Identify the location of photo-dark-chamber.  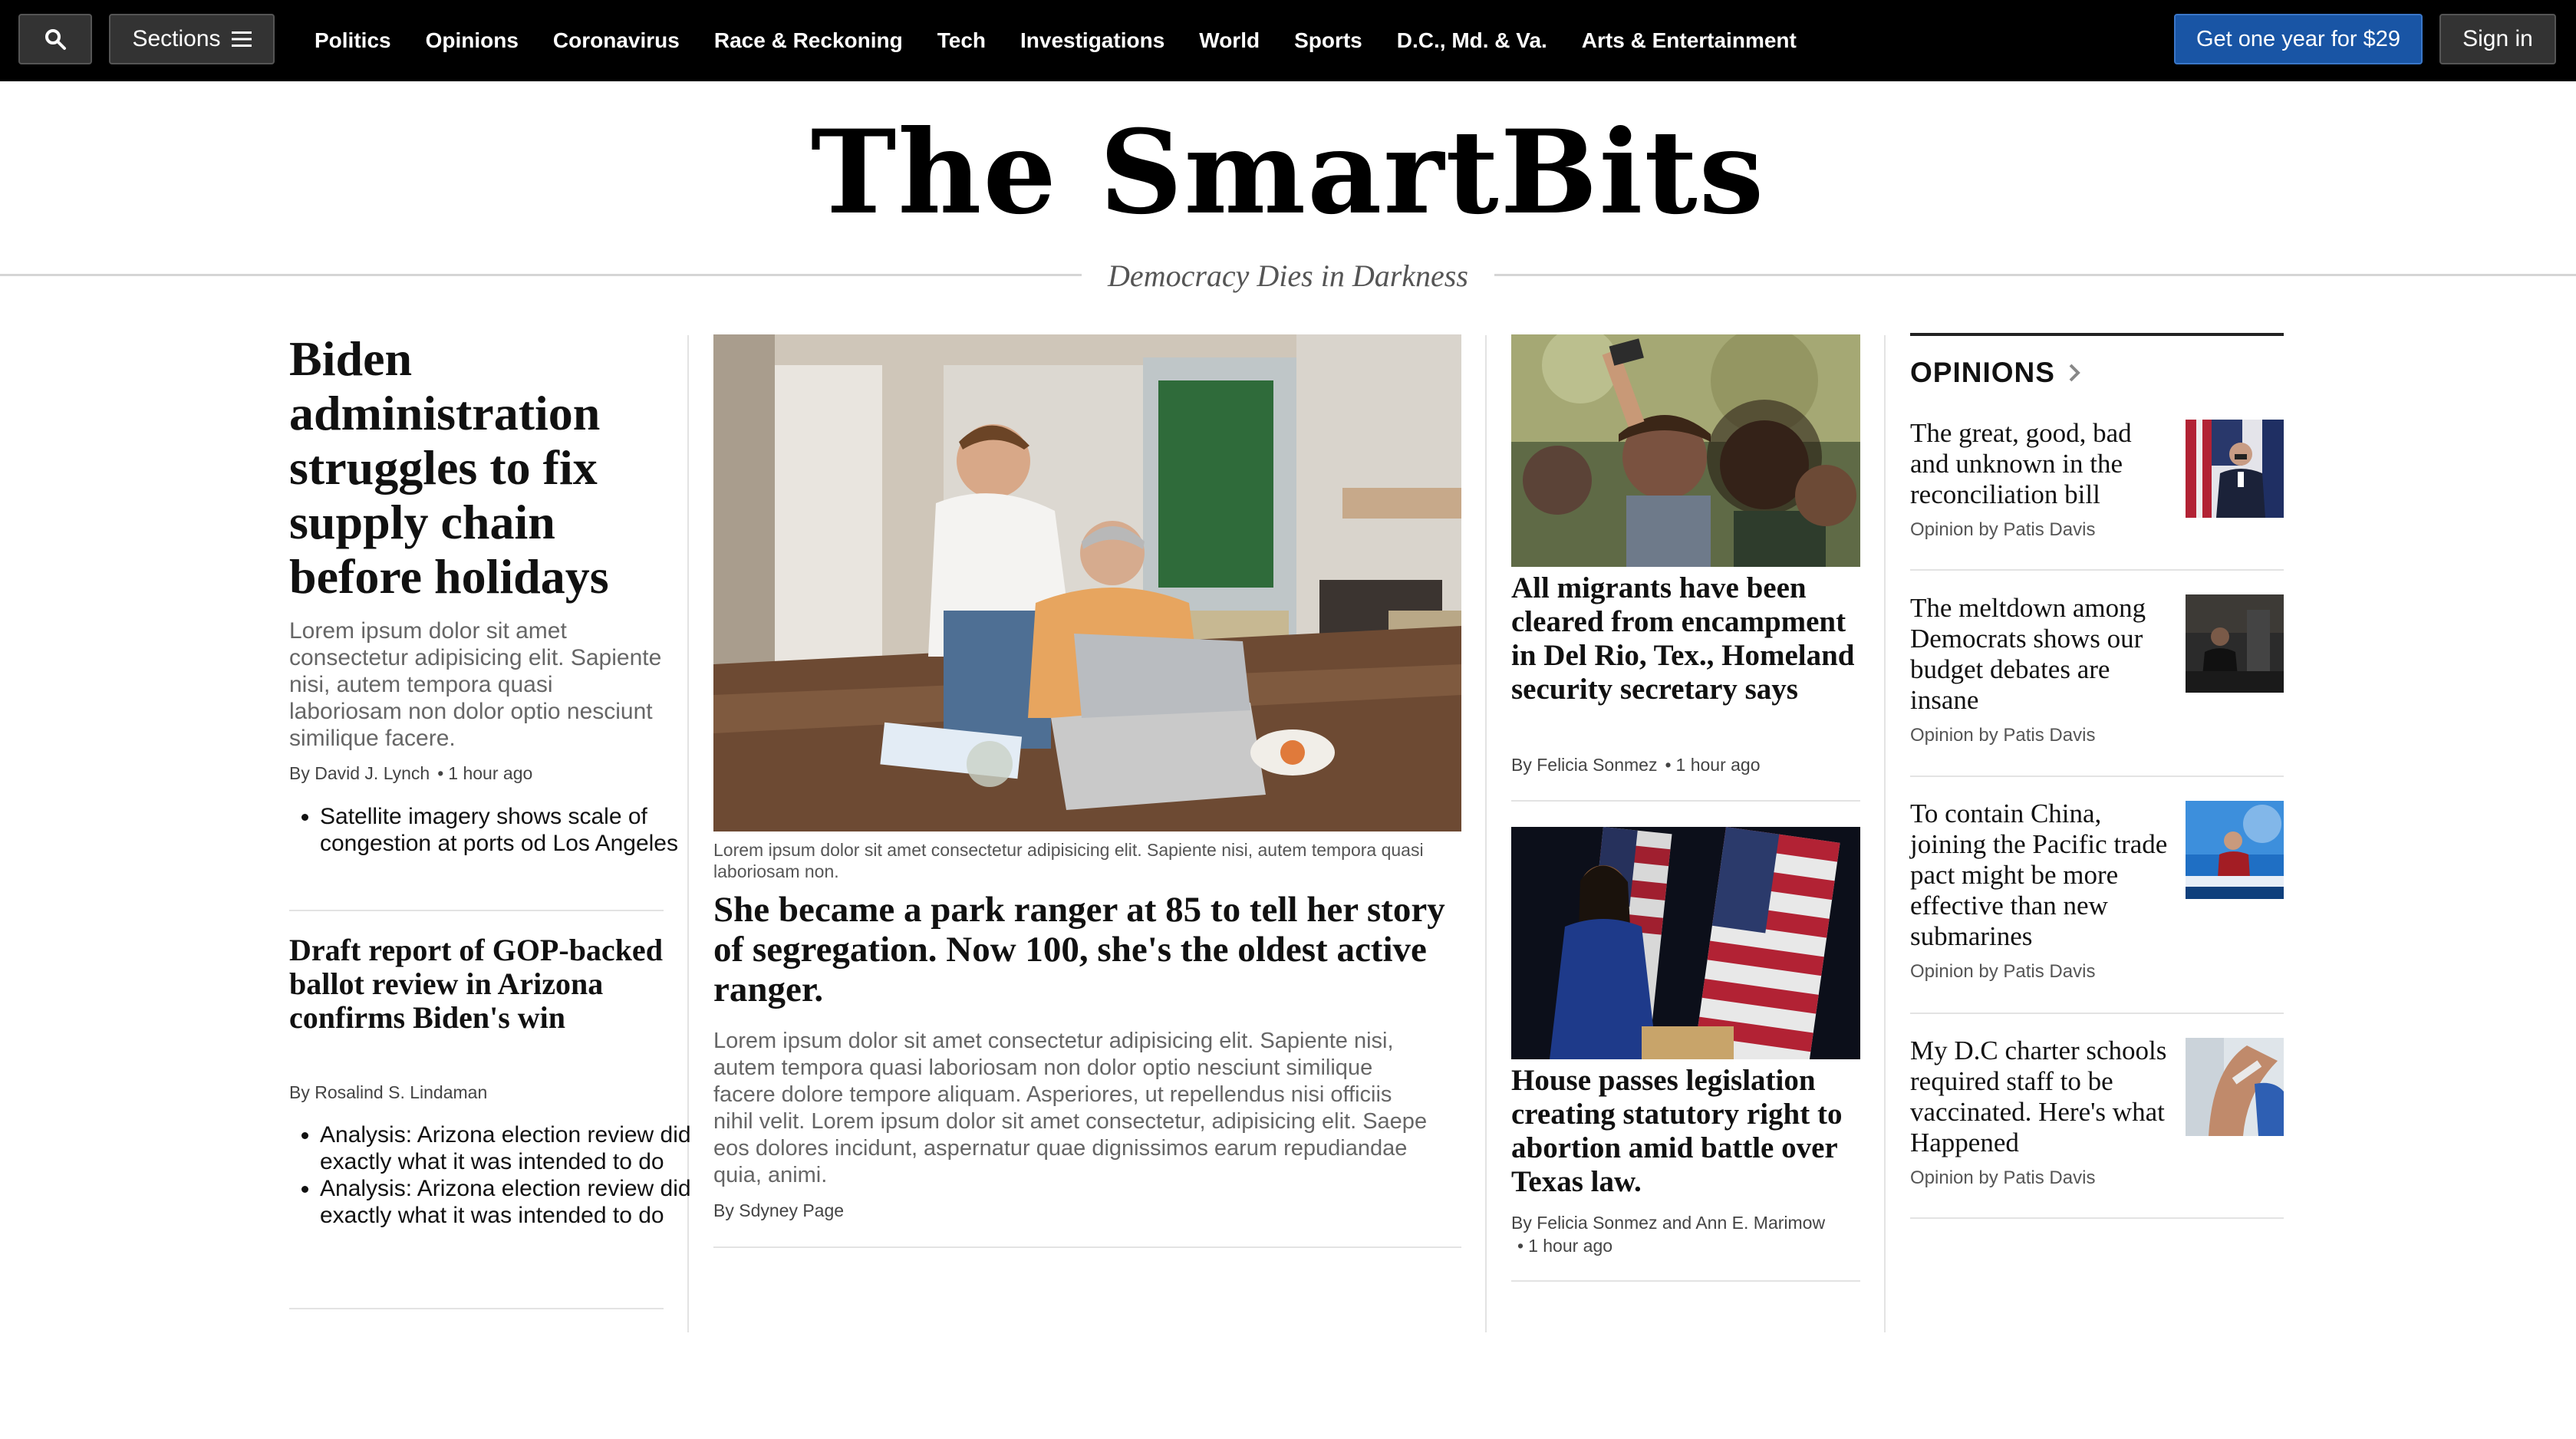
(2235, 643).